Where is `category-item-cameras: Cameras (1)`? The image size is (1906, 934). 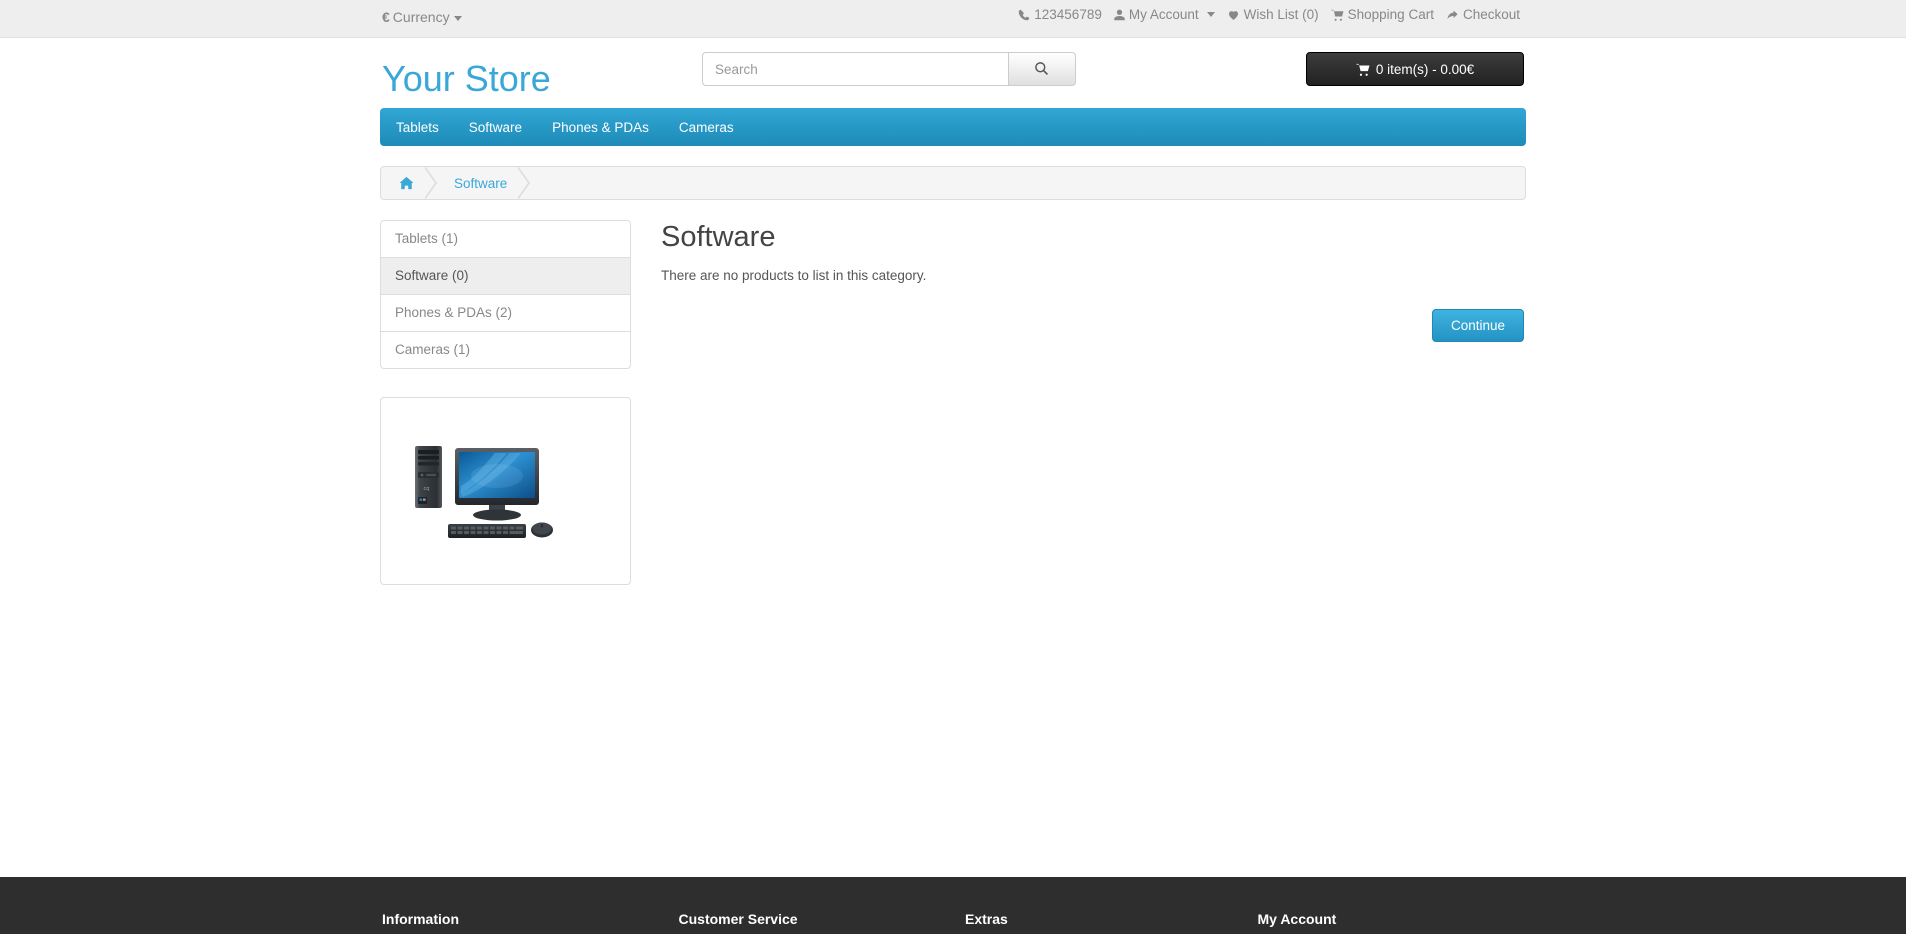 category-item-cameras: Cameras (1) is located at coordinates (505, 350).